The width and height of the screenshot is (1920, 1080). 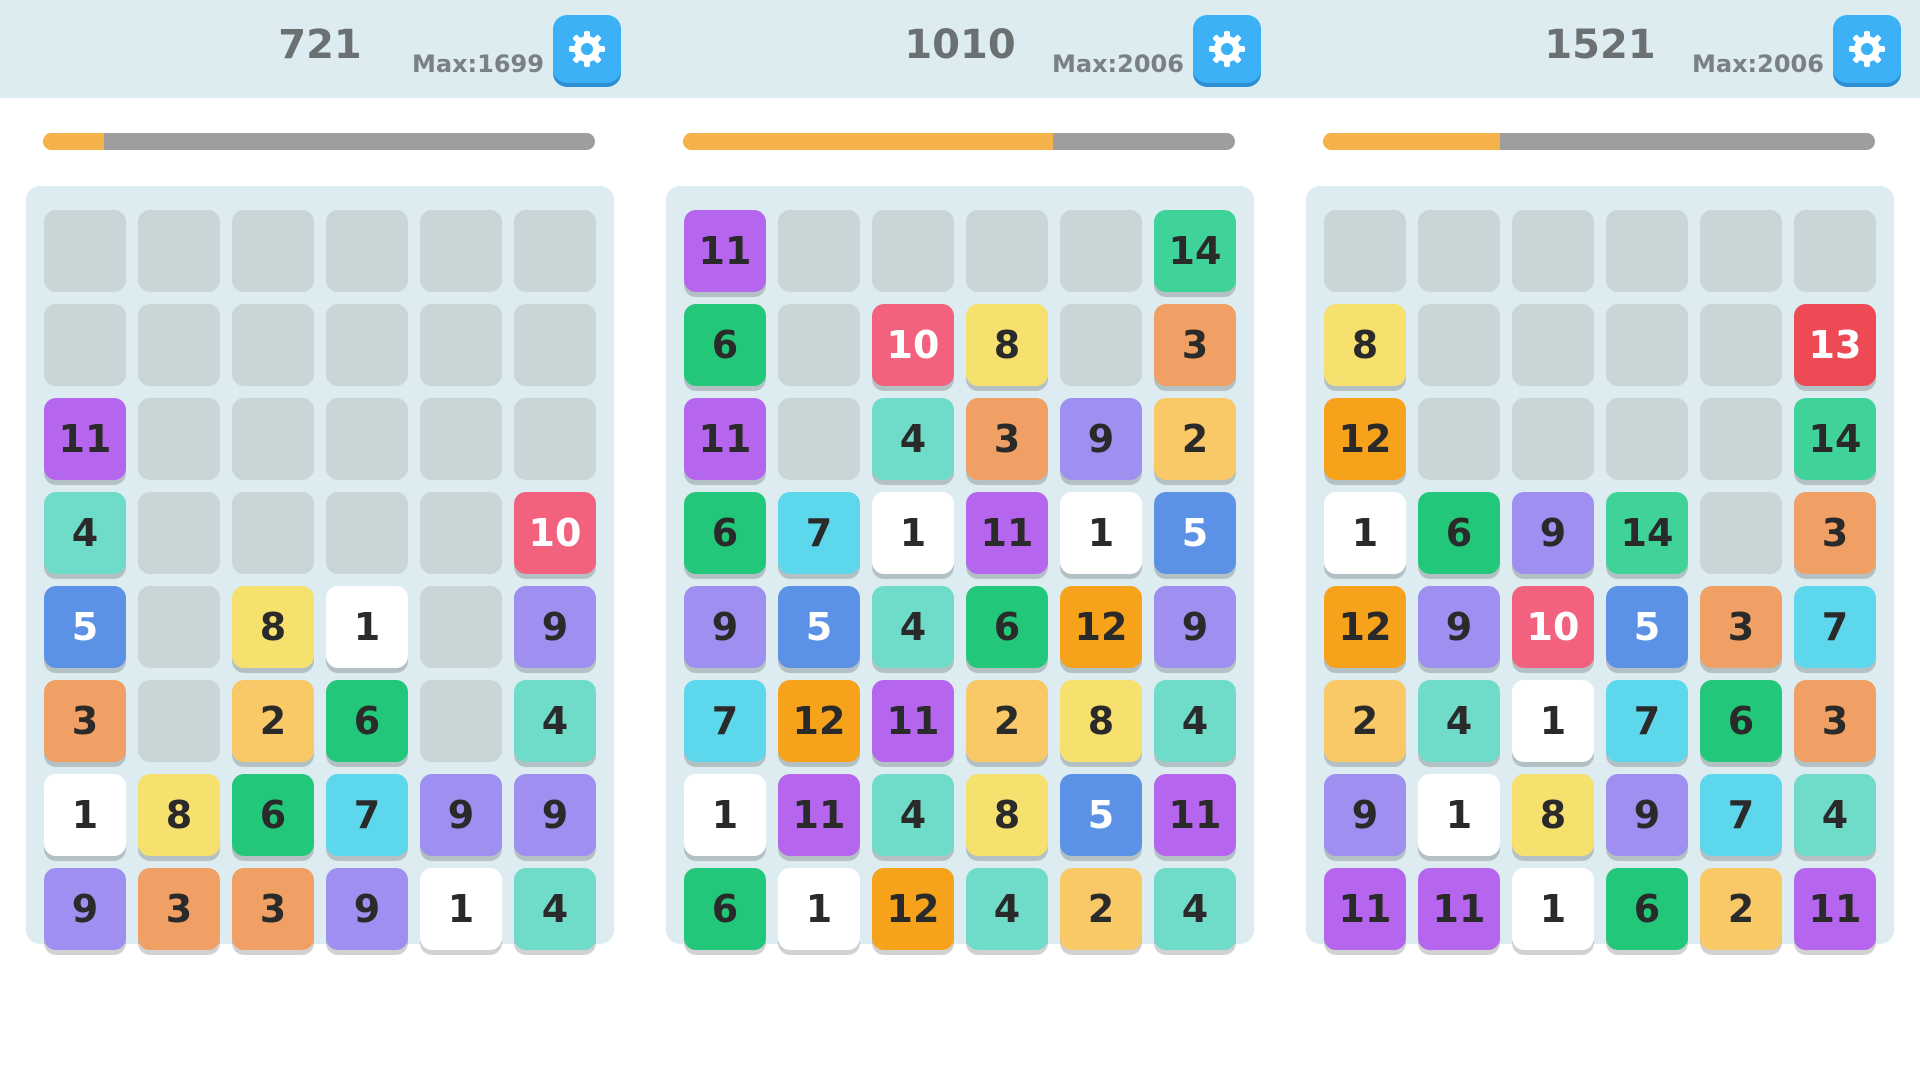 I want to click on number-tile: 13, so click(x=1835, y=345).